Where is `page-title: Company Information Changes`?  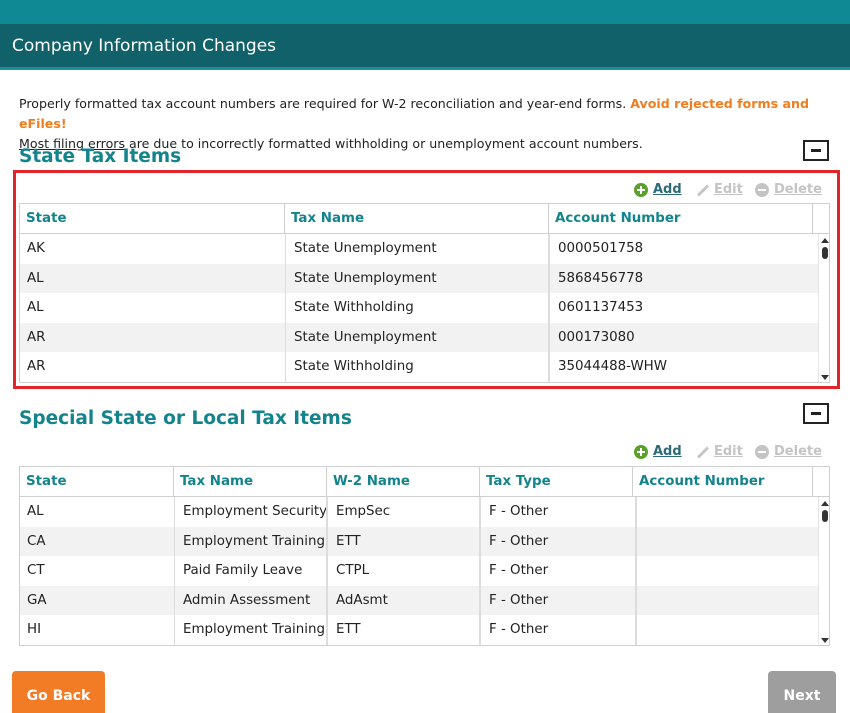 page-title: Company Information Changes is located at coordinates (144, 46).